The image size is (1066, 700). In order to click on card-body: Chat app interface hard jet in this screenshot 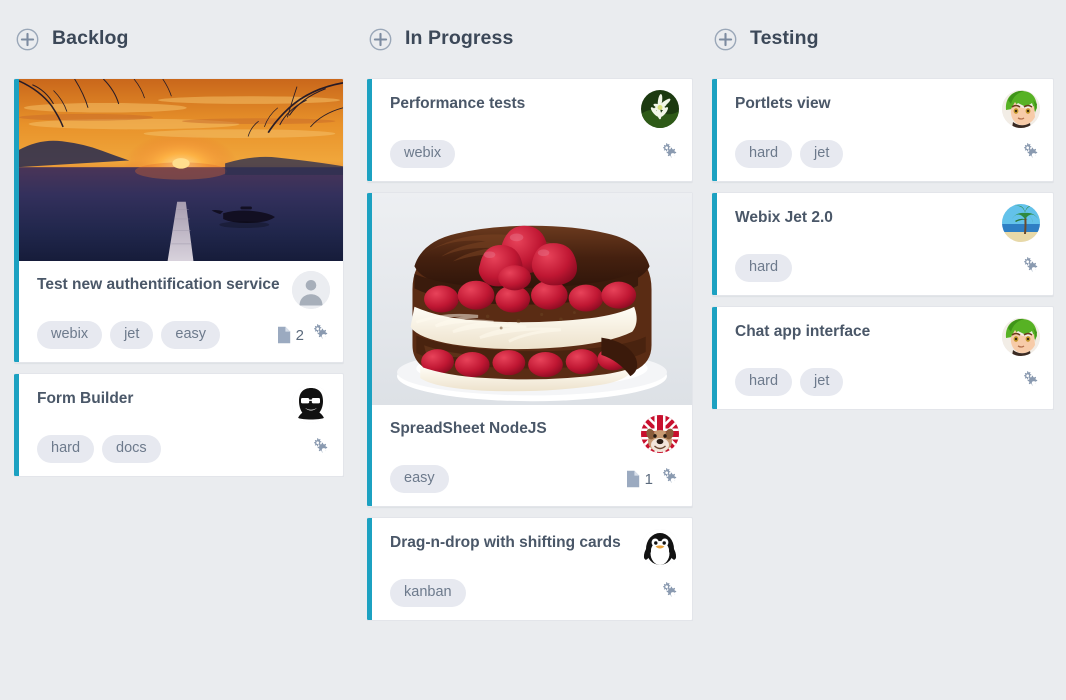, I will do `click(885, 358)`.